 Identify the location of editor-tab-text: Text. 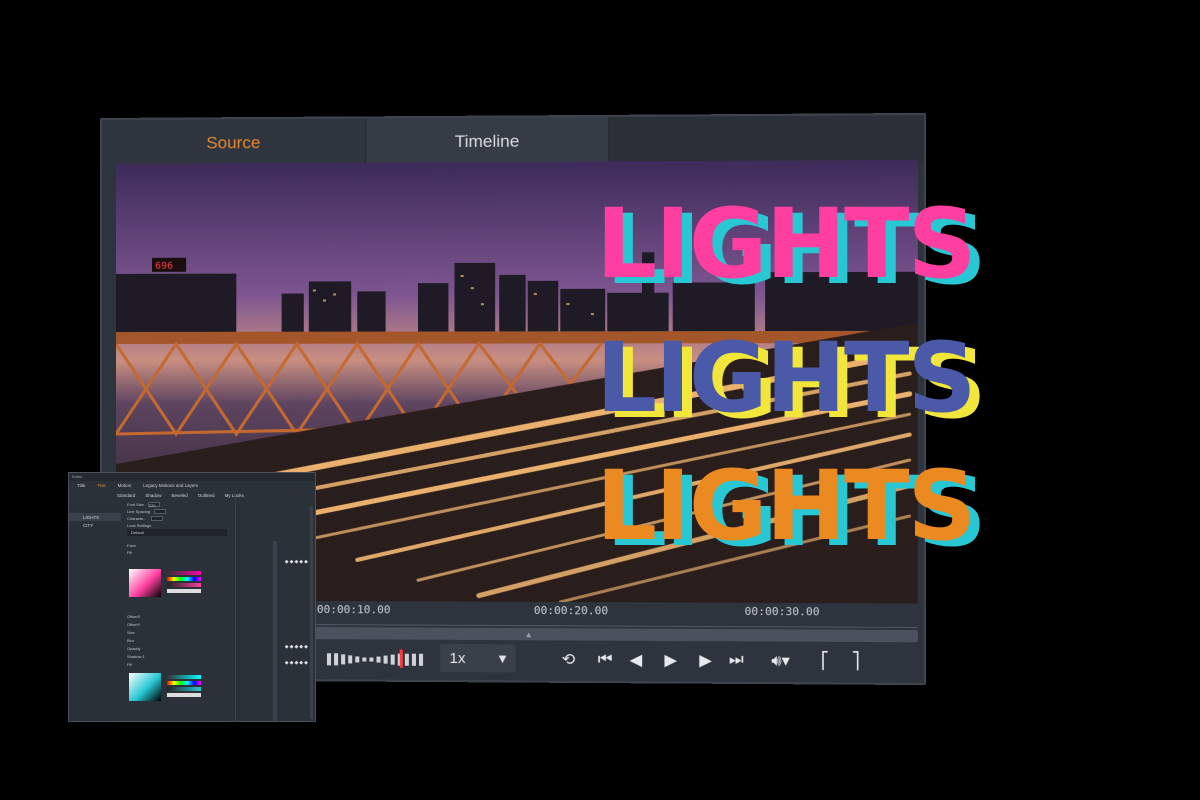
(101, 487).